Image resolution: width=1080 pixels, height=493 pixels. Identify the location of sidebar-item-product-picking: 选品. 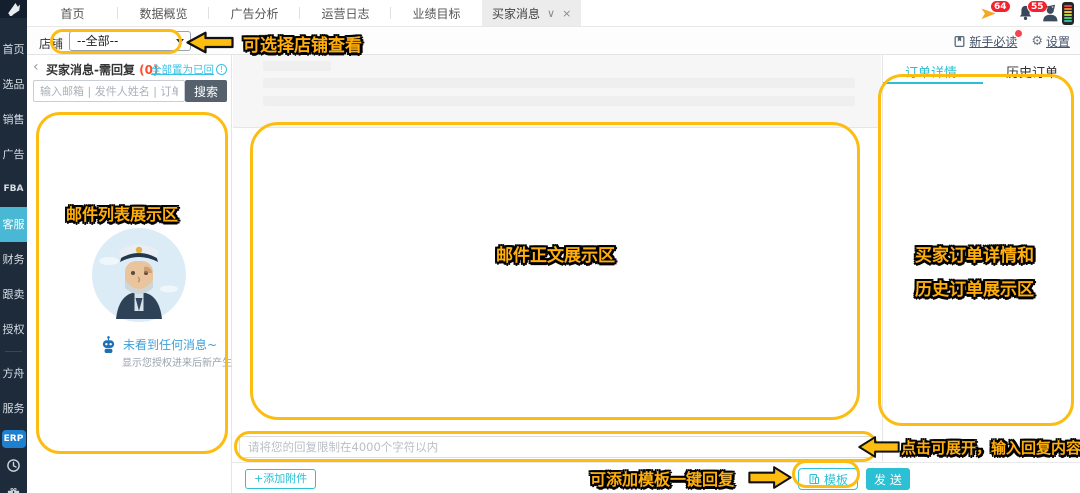
(13, 84).